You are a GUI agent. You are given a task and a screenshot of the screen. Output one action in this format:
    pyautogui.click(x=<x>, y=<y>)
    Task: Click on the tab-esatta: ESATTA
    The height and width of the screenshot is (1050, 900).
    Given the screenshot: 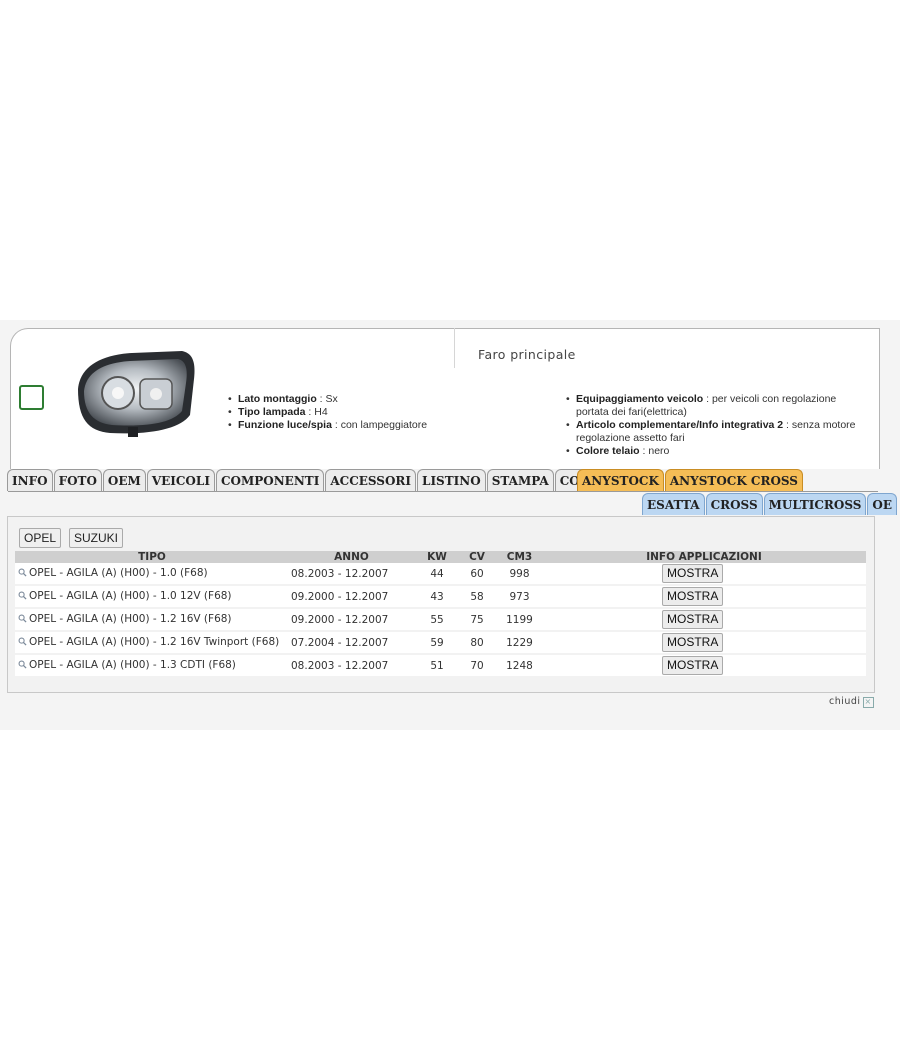 What is the action you would take?
    pyautogui.click(x=673, y=504)
    